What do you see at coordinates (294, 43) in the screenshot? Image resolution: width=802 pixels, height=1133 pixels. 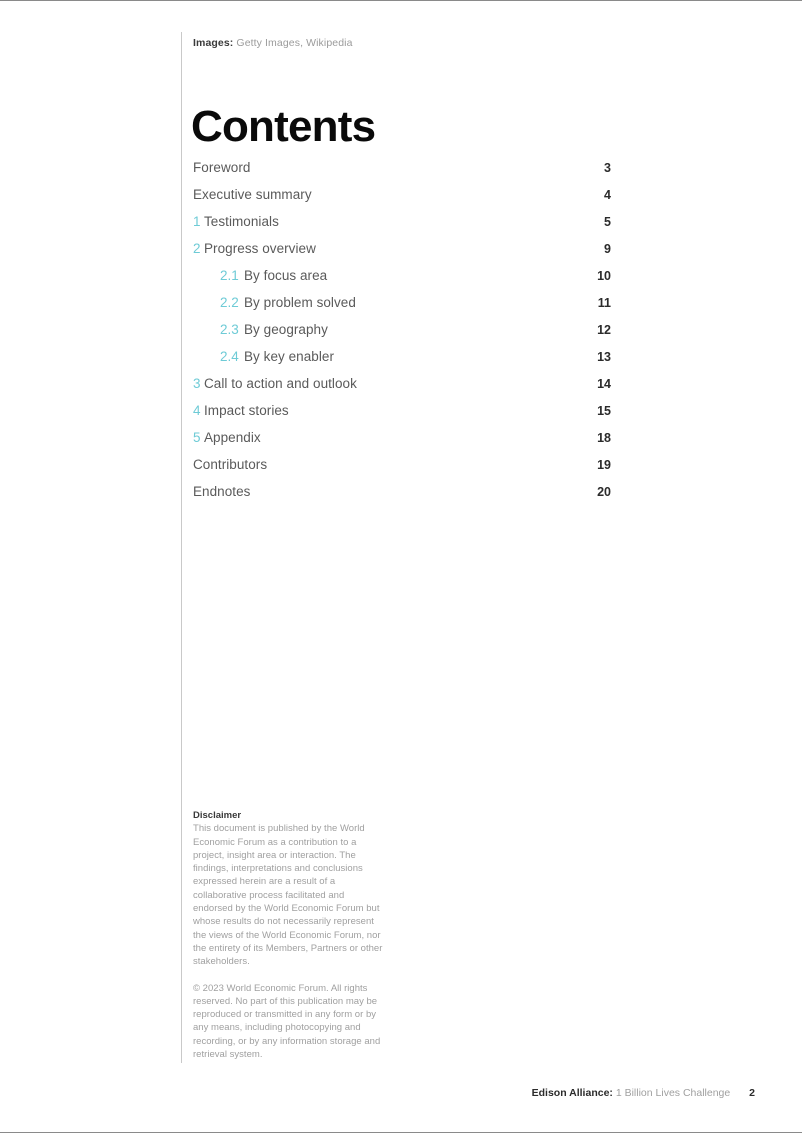 I see `image-credit-sources: Getty Images, Wikipedia` at bounding box center [294, 43].